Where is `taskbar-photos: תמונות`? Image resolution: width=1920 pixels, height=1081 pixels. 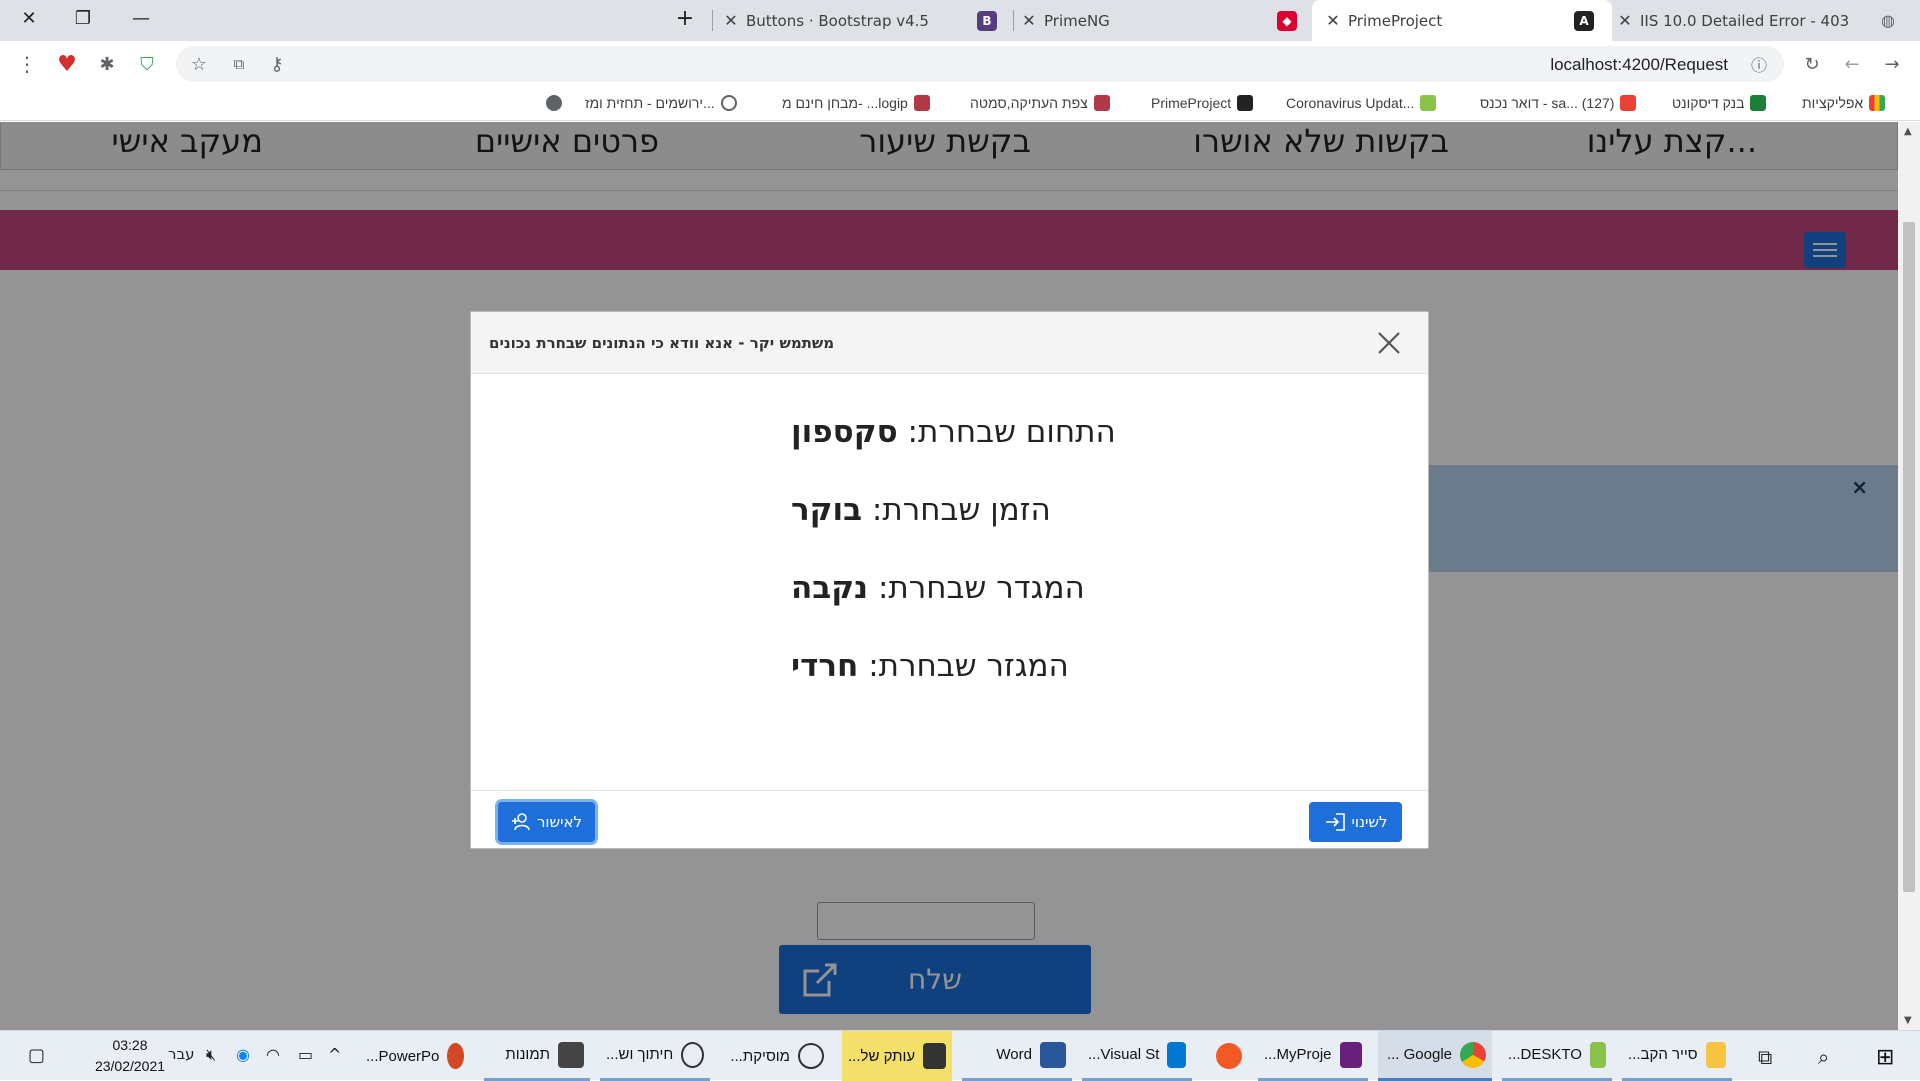 taskbar-photos: תמונות is located at coordinates (537, 1056).